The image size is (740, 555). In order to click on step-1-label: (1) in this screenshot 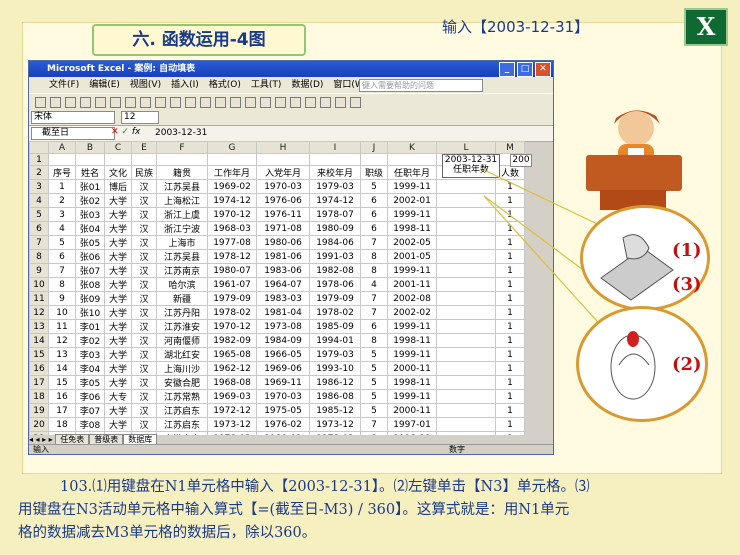, I will do `click(687, 250)`.